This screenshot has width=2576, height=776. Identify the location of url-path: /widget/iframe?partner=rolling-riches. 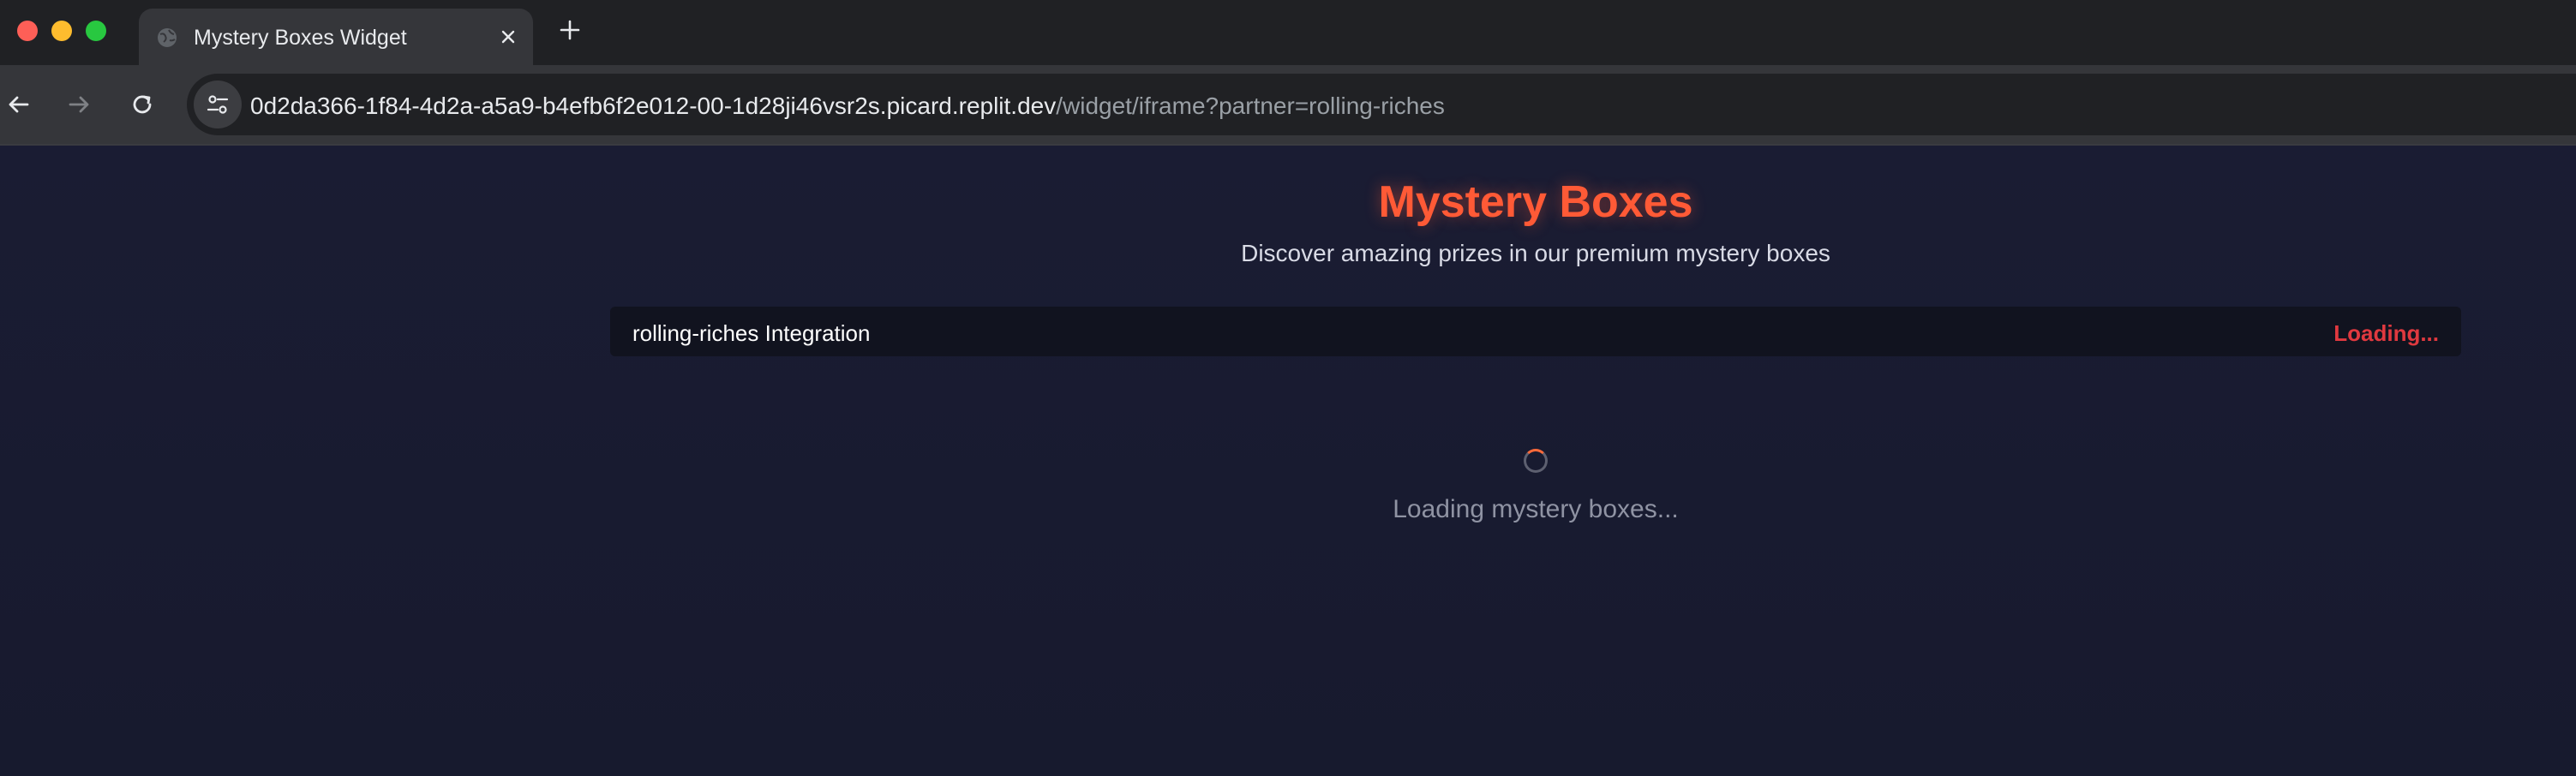
(1250, 106).